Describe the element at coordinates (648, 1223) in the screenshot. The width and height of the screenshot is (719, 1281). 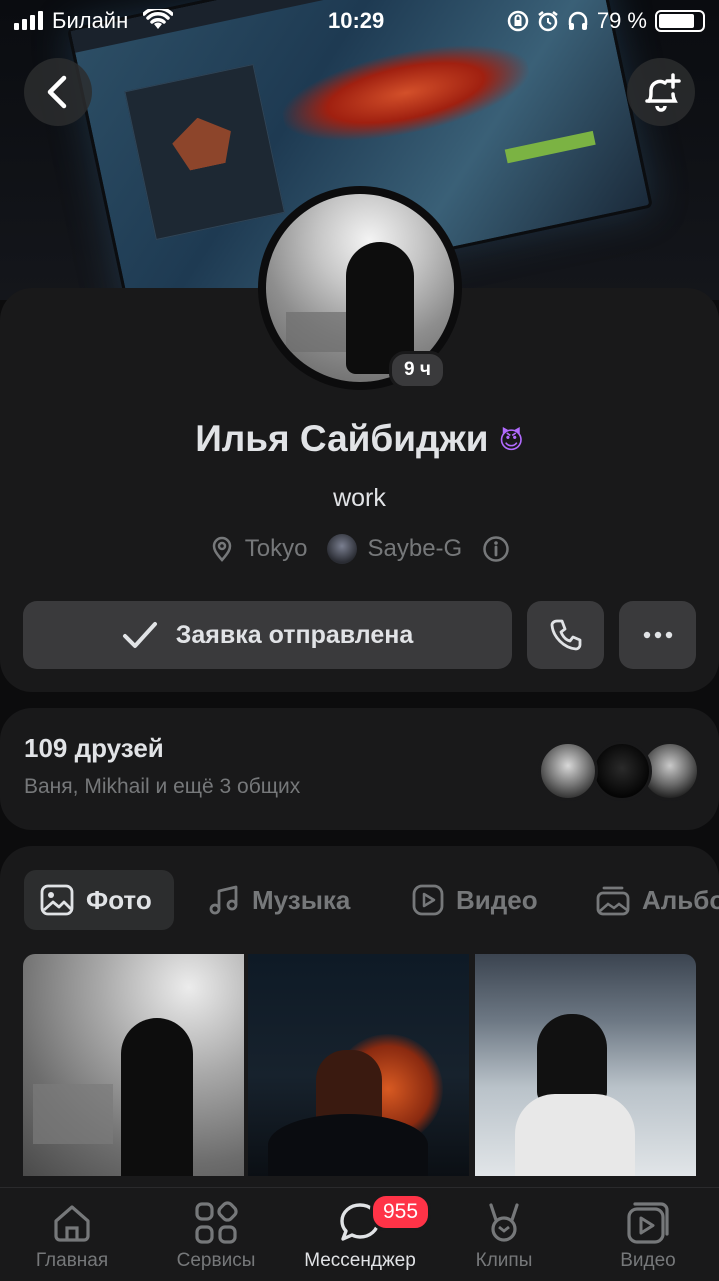
I see `video-icon` at that location.